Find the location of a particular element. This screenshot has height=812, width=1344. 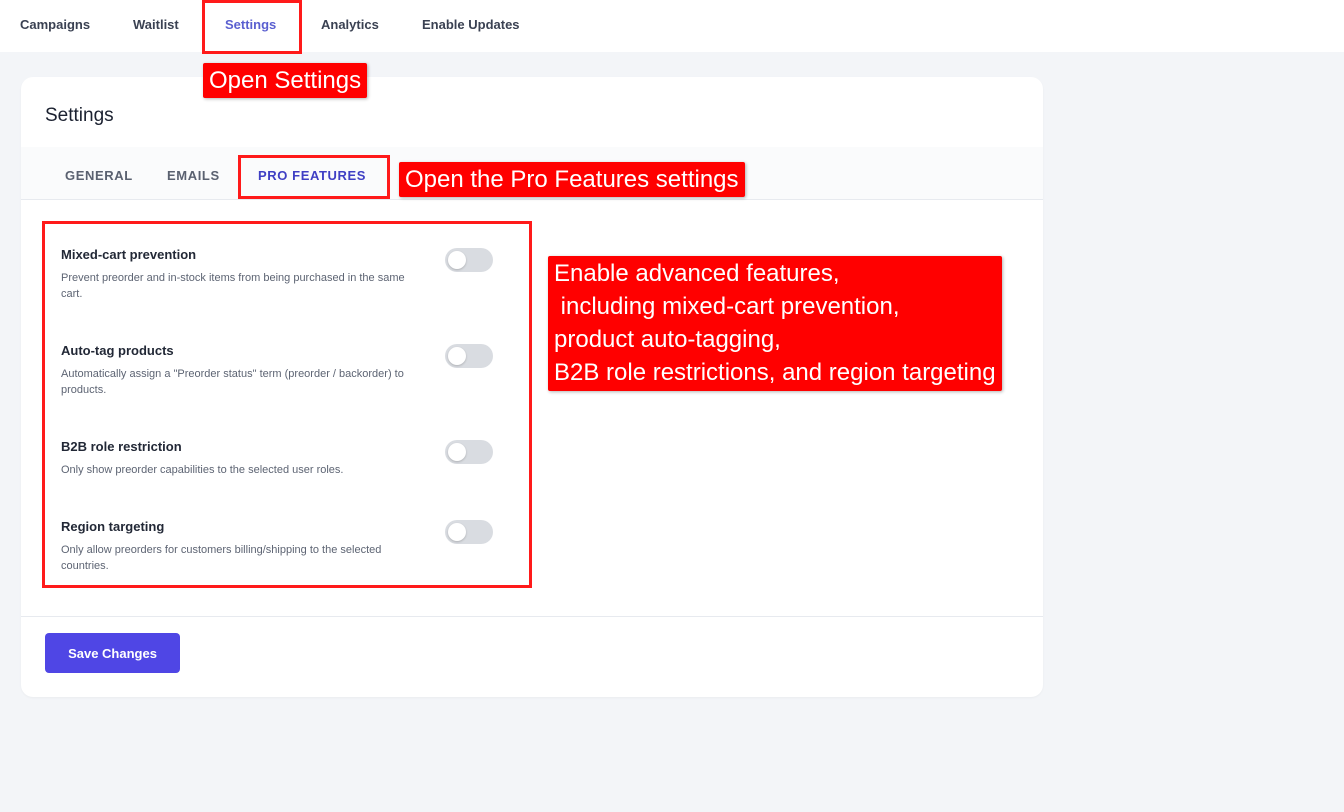

nav-enable-updates: Enable Updates is located at coordinates (471, 25).